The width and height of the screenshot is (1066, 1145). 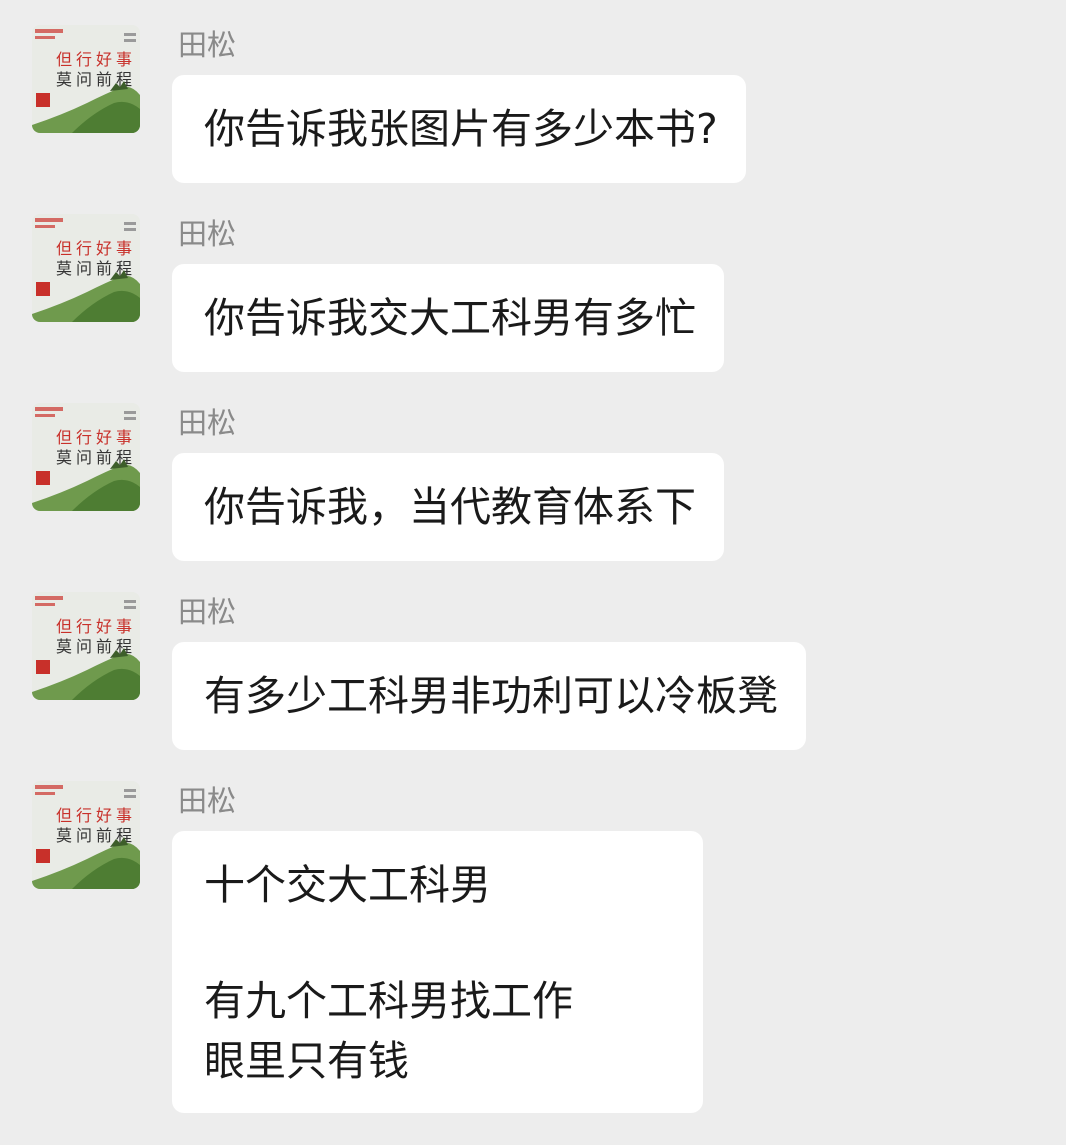 I want to click on message-text: 有多少工科男非功利可以冷板凳, so click(x=491, y=696).